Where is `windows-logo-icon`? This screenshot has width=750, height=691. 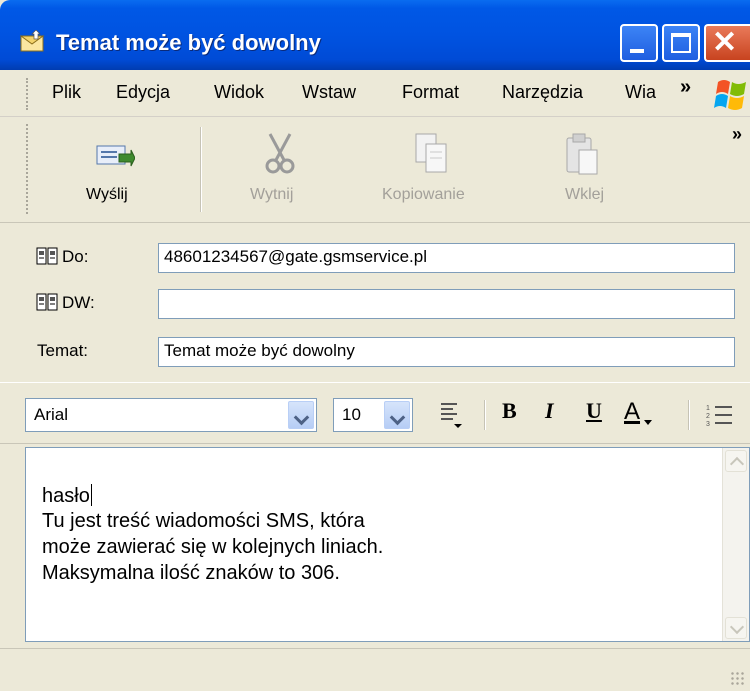
windows-logo-icon is located at coordinates (730, 95).